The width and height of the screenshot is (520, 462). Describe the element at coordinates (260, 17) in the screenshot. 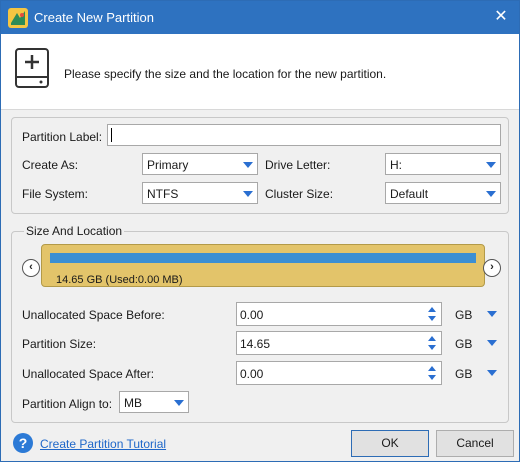

I see `title-bar: Create New Partition ✕` at that location.